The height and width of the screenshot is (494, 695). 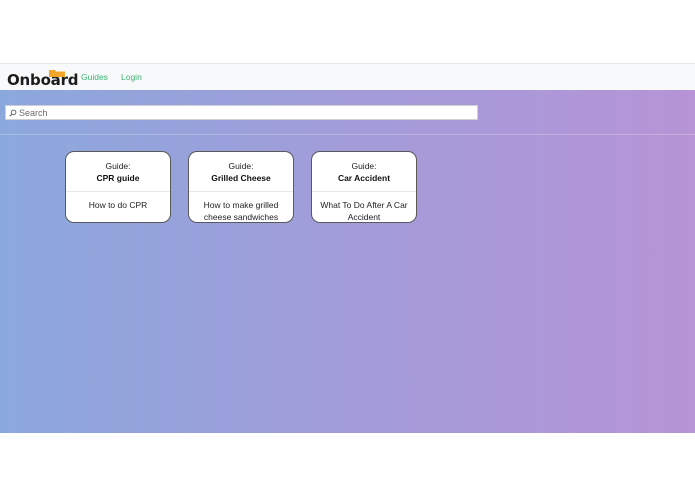 What do you see at coordinates (364, 172) in the screenshot?
I see `guide-card-header: Guide: Car Accident` at bounding box center [364, 172].